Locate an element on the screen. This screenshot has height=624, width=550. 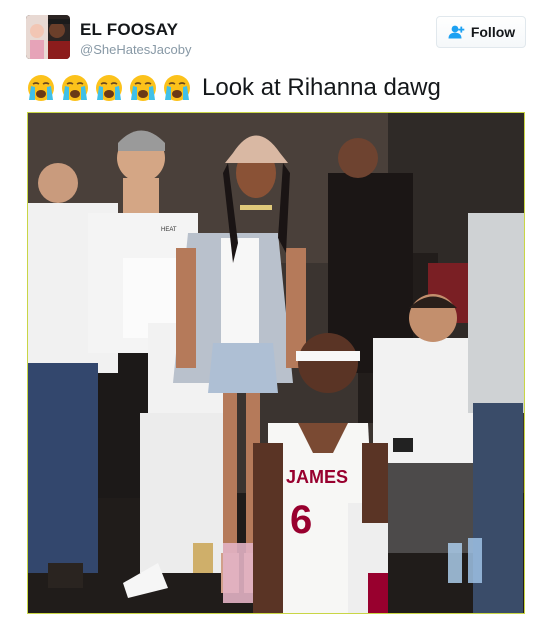
avatar is located at coordinates (48, 37).